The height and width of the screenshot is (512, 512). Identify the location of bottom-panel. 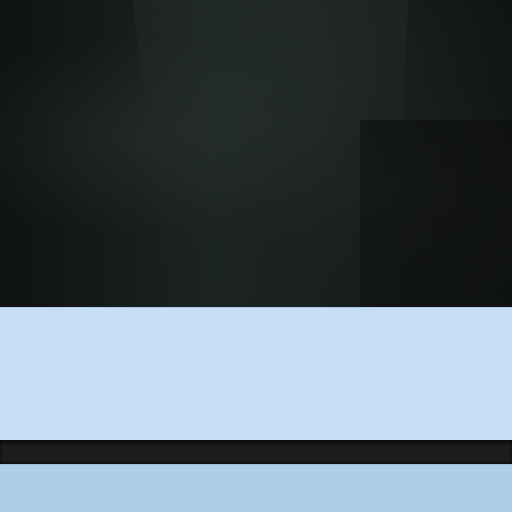
(256, 488).